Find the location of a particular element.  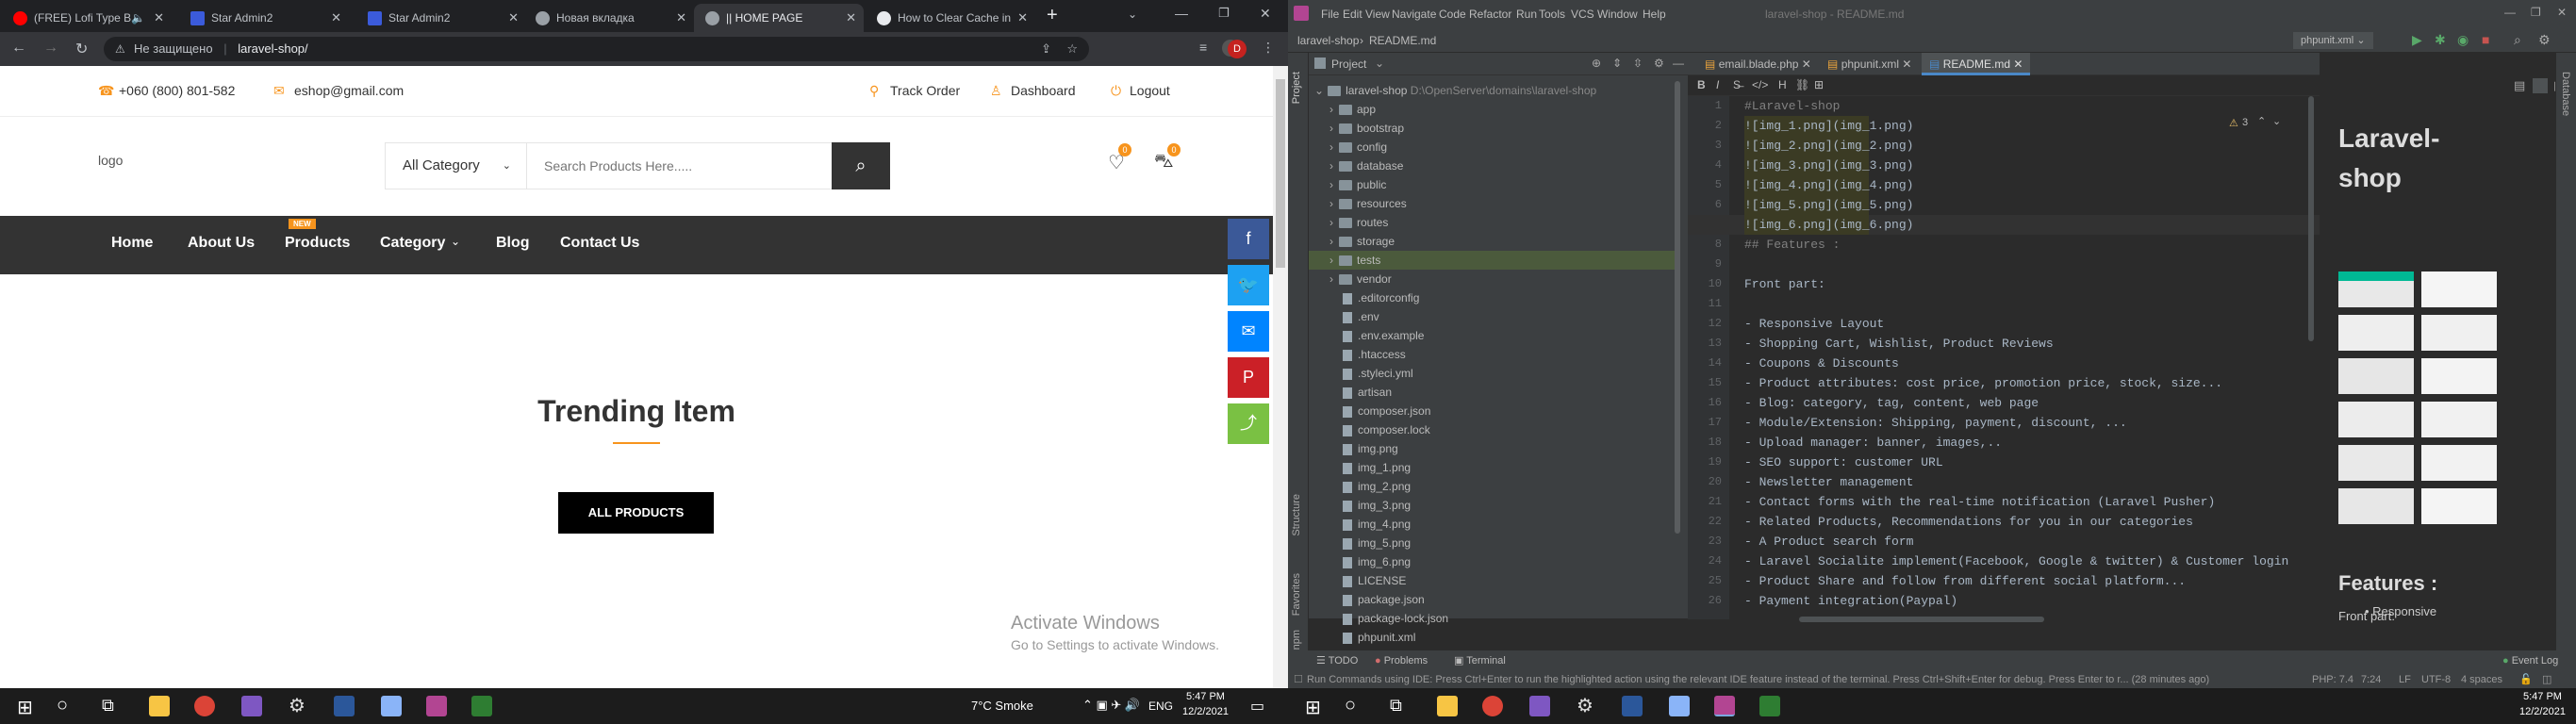

settings-icon: ⚙ is located at coordinates (1585, 705).